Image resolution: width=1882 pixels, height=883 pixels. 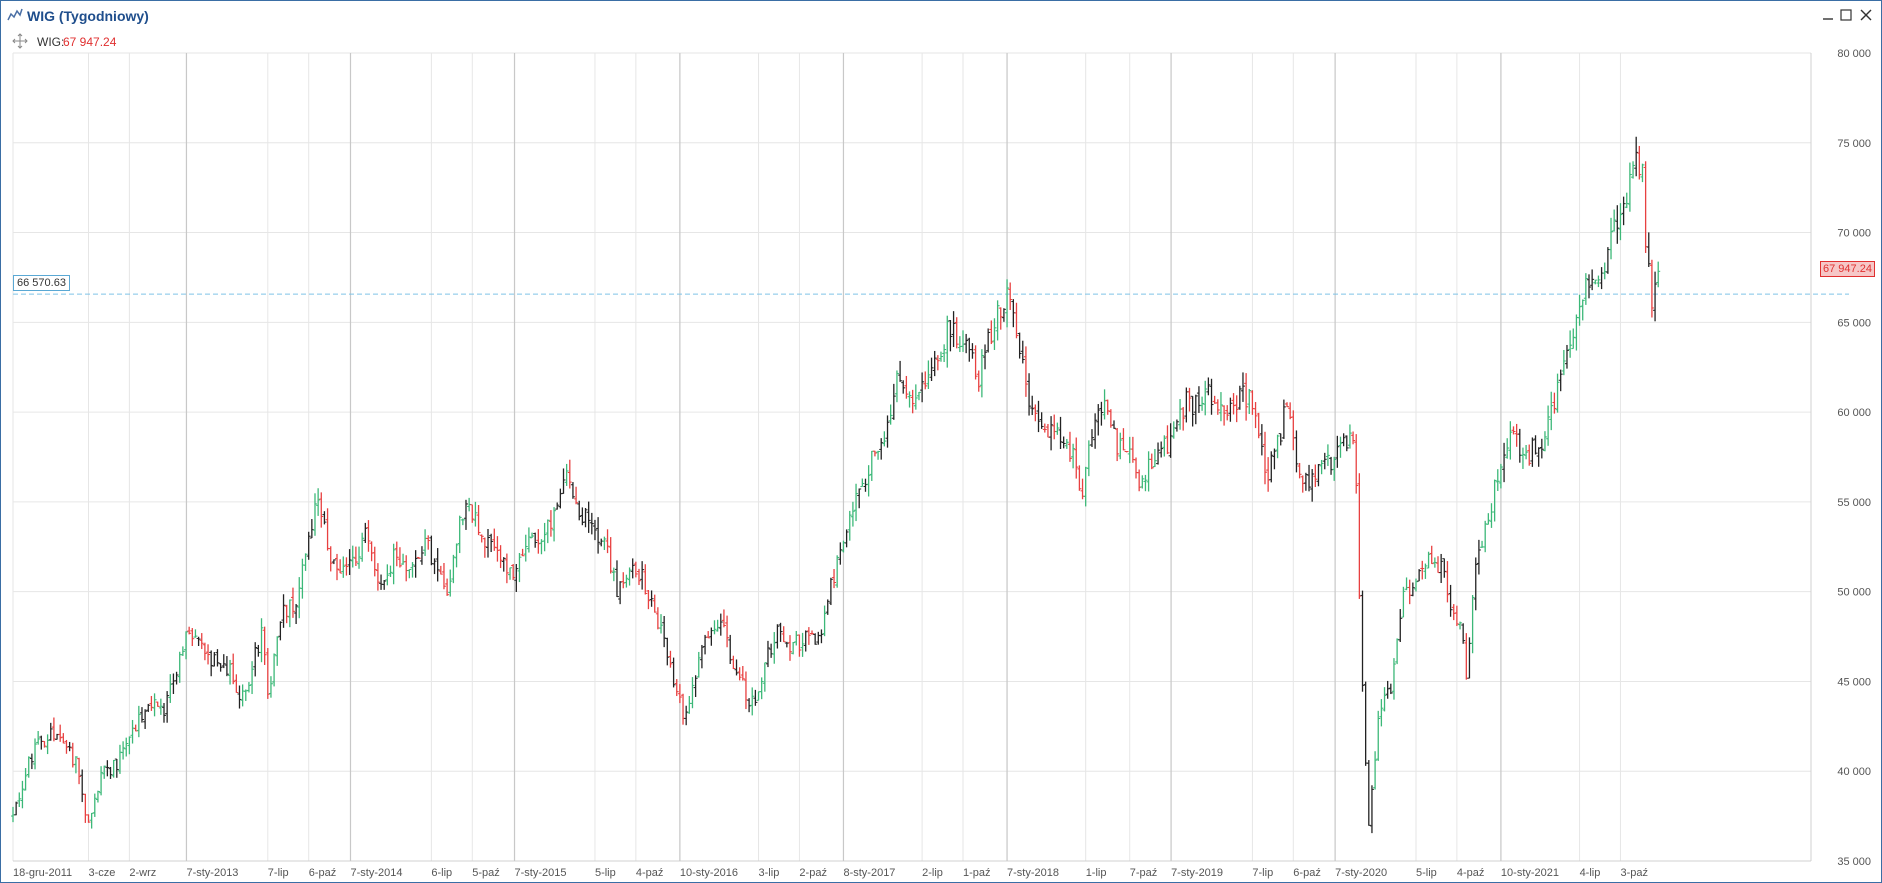 What do you see at coordinates (813, 873) in the screenshot?
I see `x-tick-label: 2-paź` at bounding box center [813, 873].